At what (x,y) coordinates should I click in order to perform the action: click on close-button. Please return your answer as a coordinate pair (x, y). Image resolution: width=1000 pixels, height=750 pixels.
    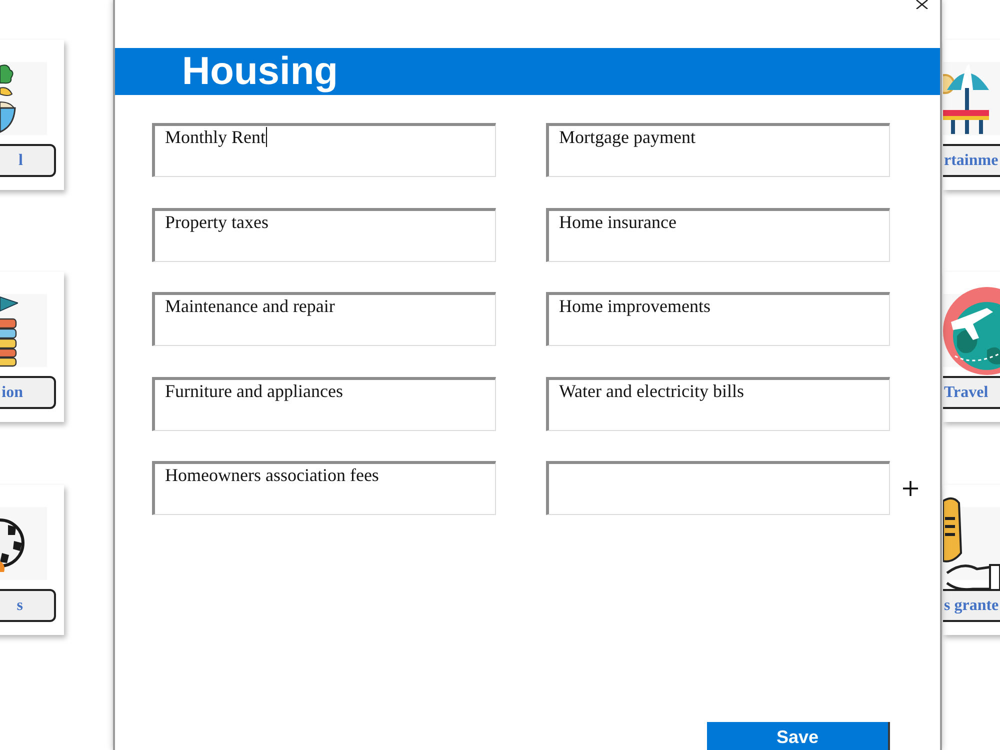
    Looking at the image, I should click on (922, 4).